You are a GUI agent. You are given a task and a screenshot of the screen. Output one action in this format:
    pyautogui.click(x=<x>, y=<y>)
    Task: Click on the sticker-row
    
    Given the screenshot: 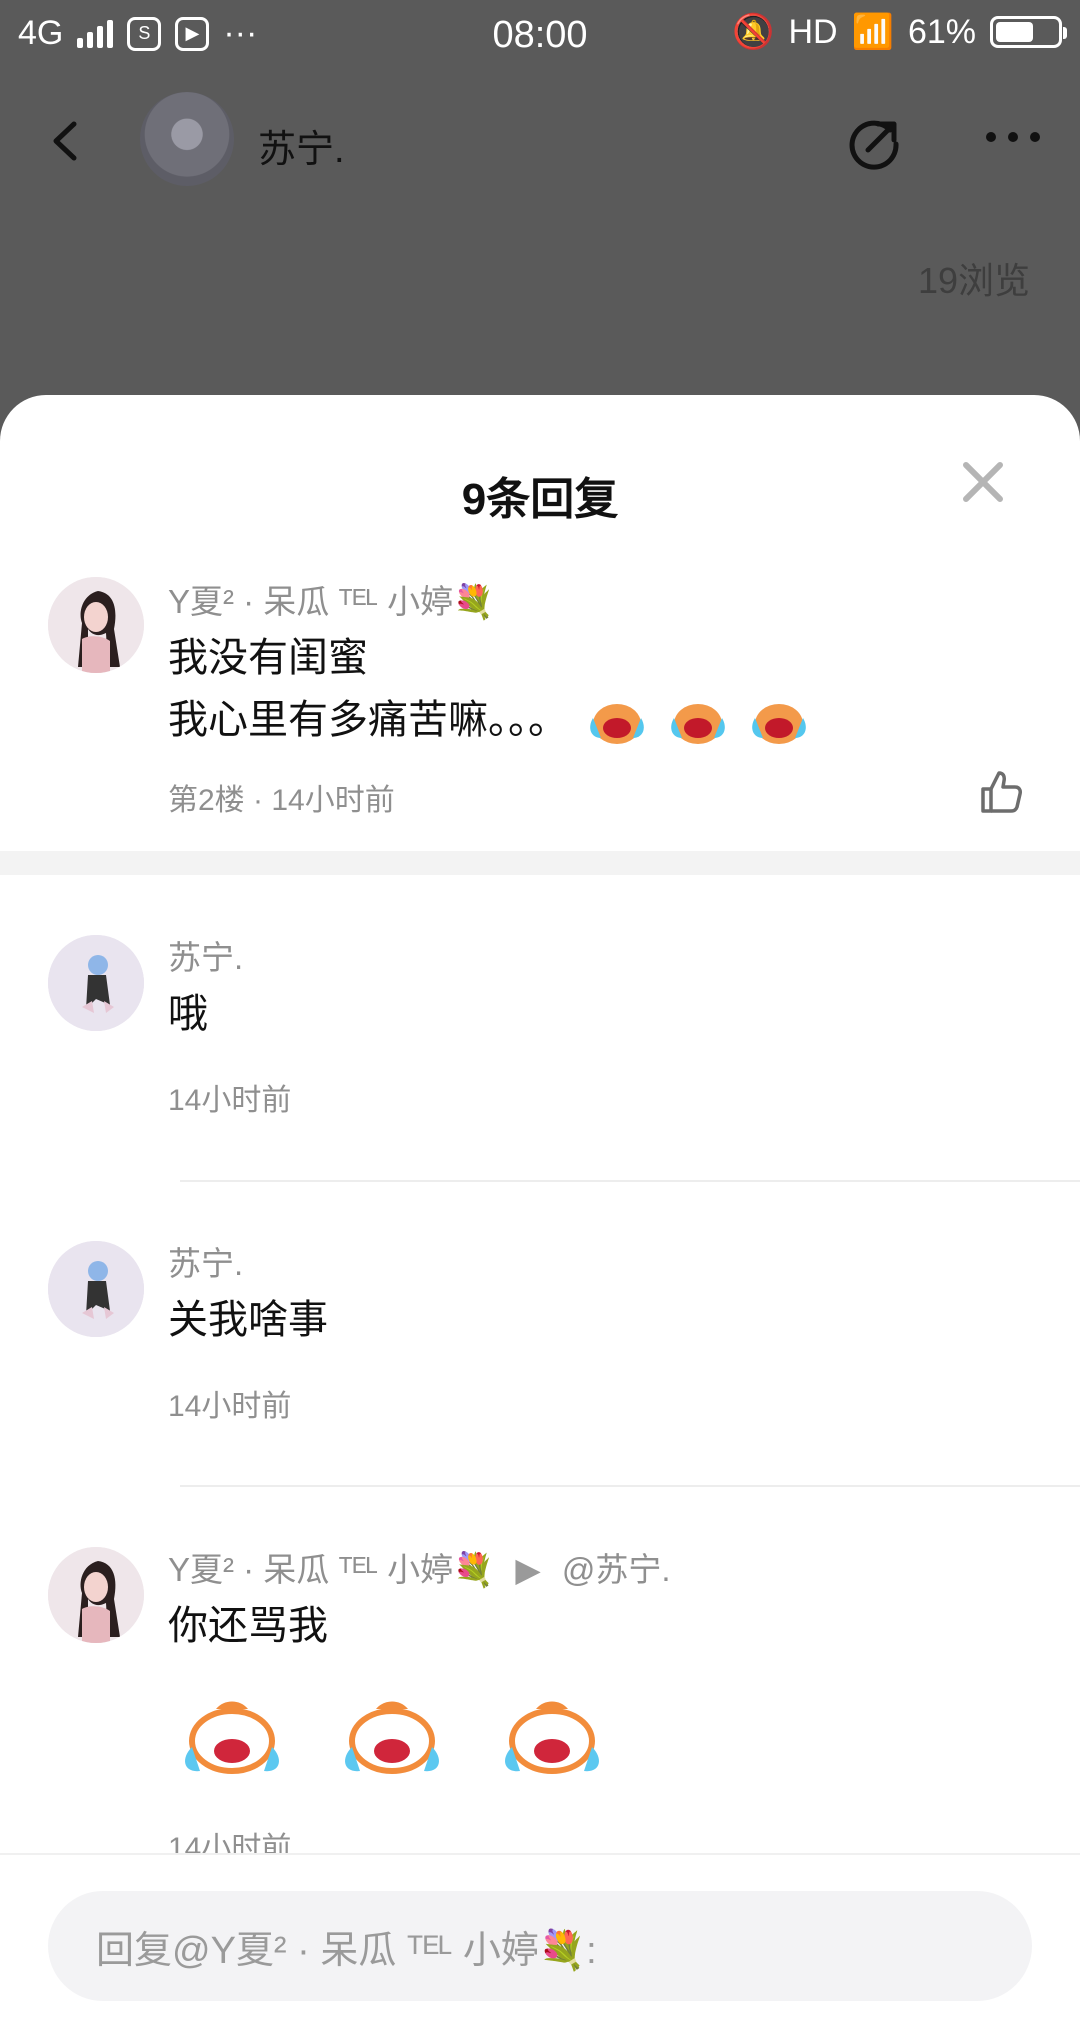 What is the action you would take?
    pyautogui.click(x=392, y=1735)
    